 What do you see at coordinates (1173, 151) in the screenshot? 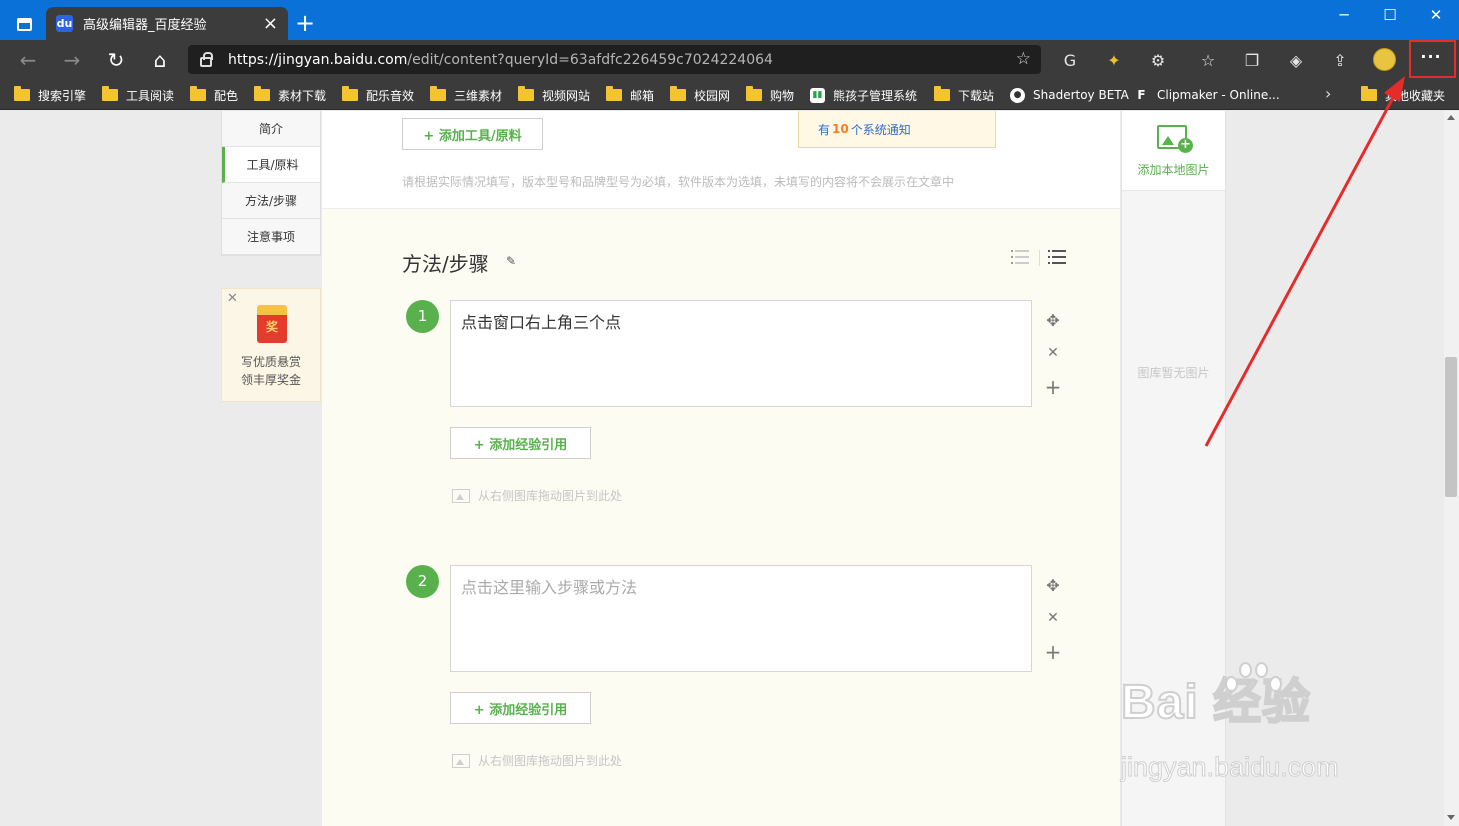
I see `add-local-image-button: + 添加本地图片` at bounding box center [1173, 151].